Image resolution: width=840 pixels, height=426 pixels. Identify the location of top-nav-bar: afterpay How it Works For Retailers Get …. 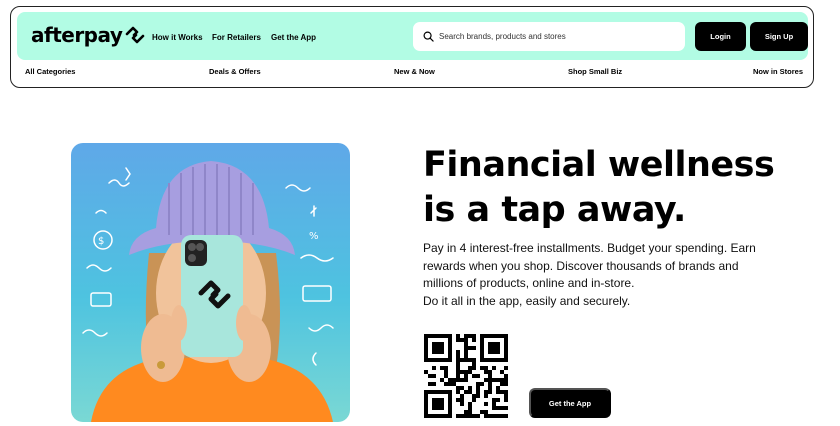
(412, 36).